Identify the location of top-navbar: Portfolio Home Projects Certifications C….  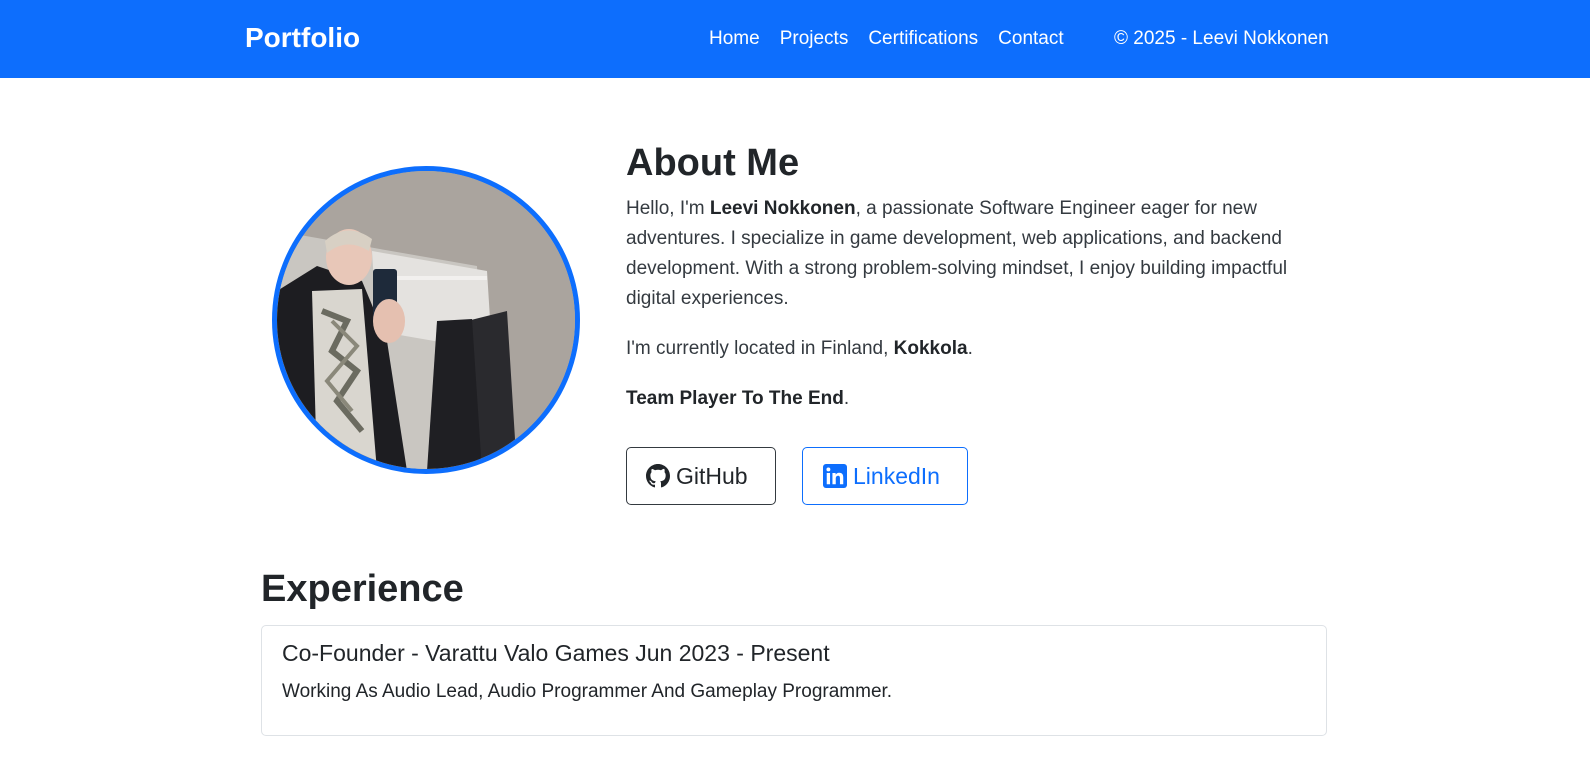
(795, 39).